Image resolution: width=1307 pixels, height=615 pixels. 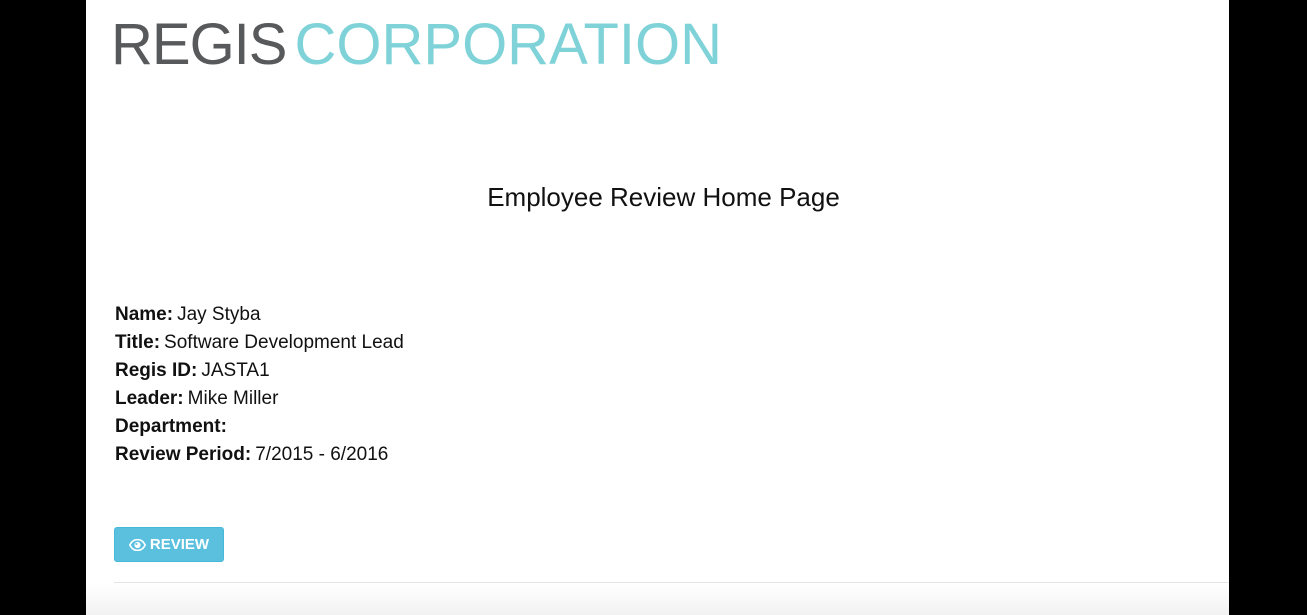 What do you see at coordinates (663, 197) in the screenshot?
I see `page-title: Employee Review Home Page` at bounding box center [663, 197].